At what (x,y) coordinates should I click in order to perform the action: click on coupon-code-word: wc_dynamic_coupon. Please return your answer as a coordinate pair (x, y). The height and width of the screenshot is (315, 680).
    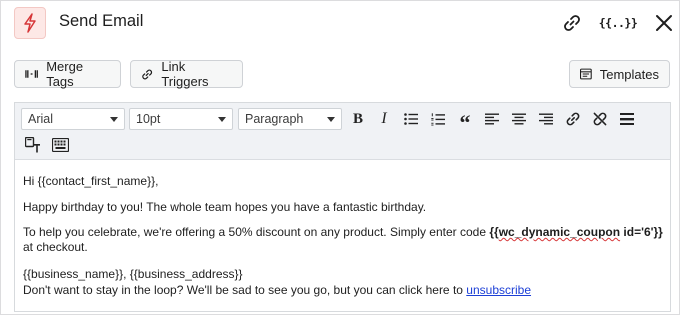
    Looking at the image, I should click on (559, 232).